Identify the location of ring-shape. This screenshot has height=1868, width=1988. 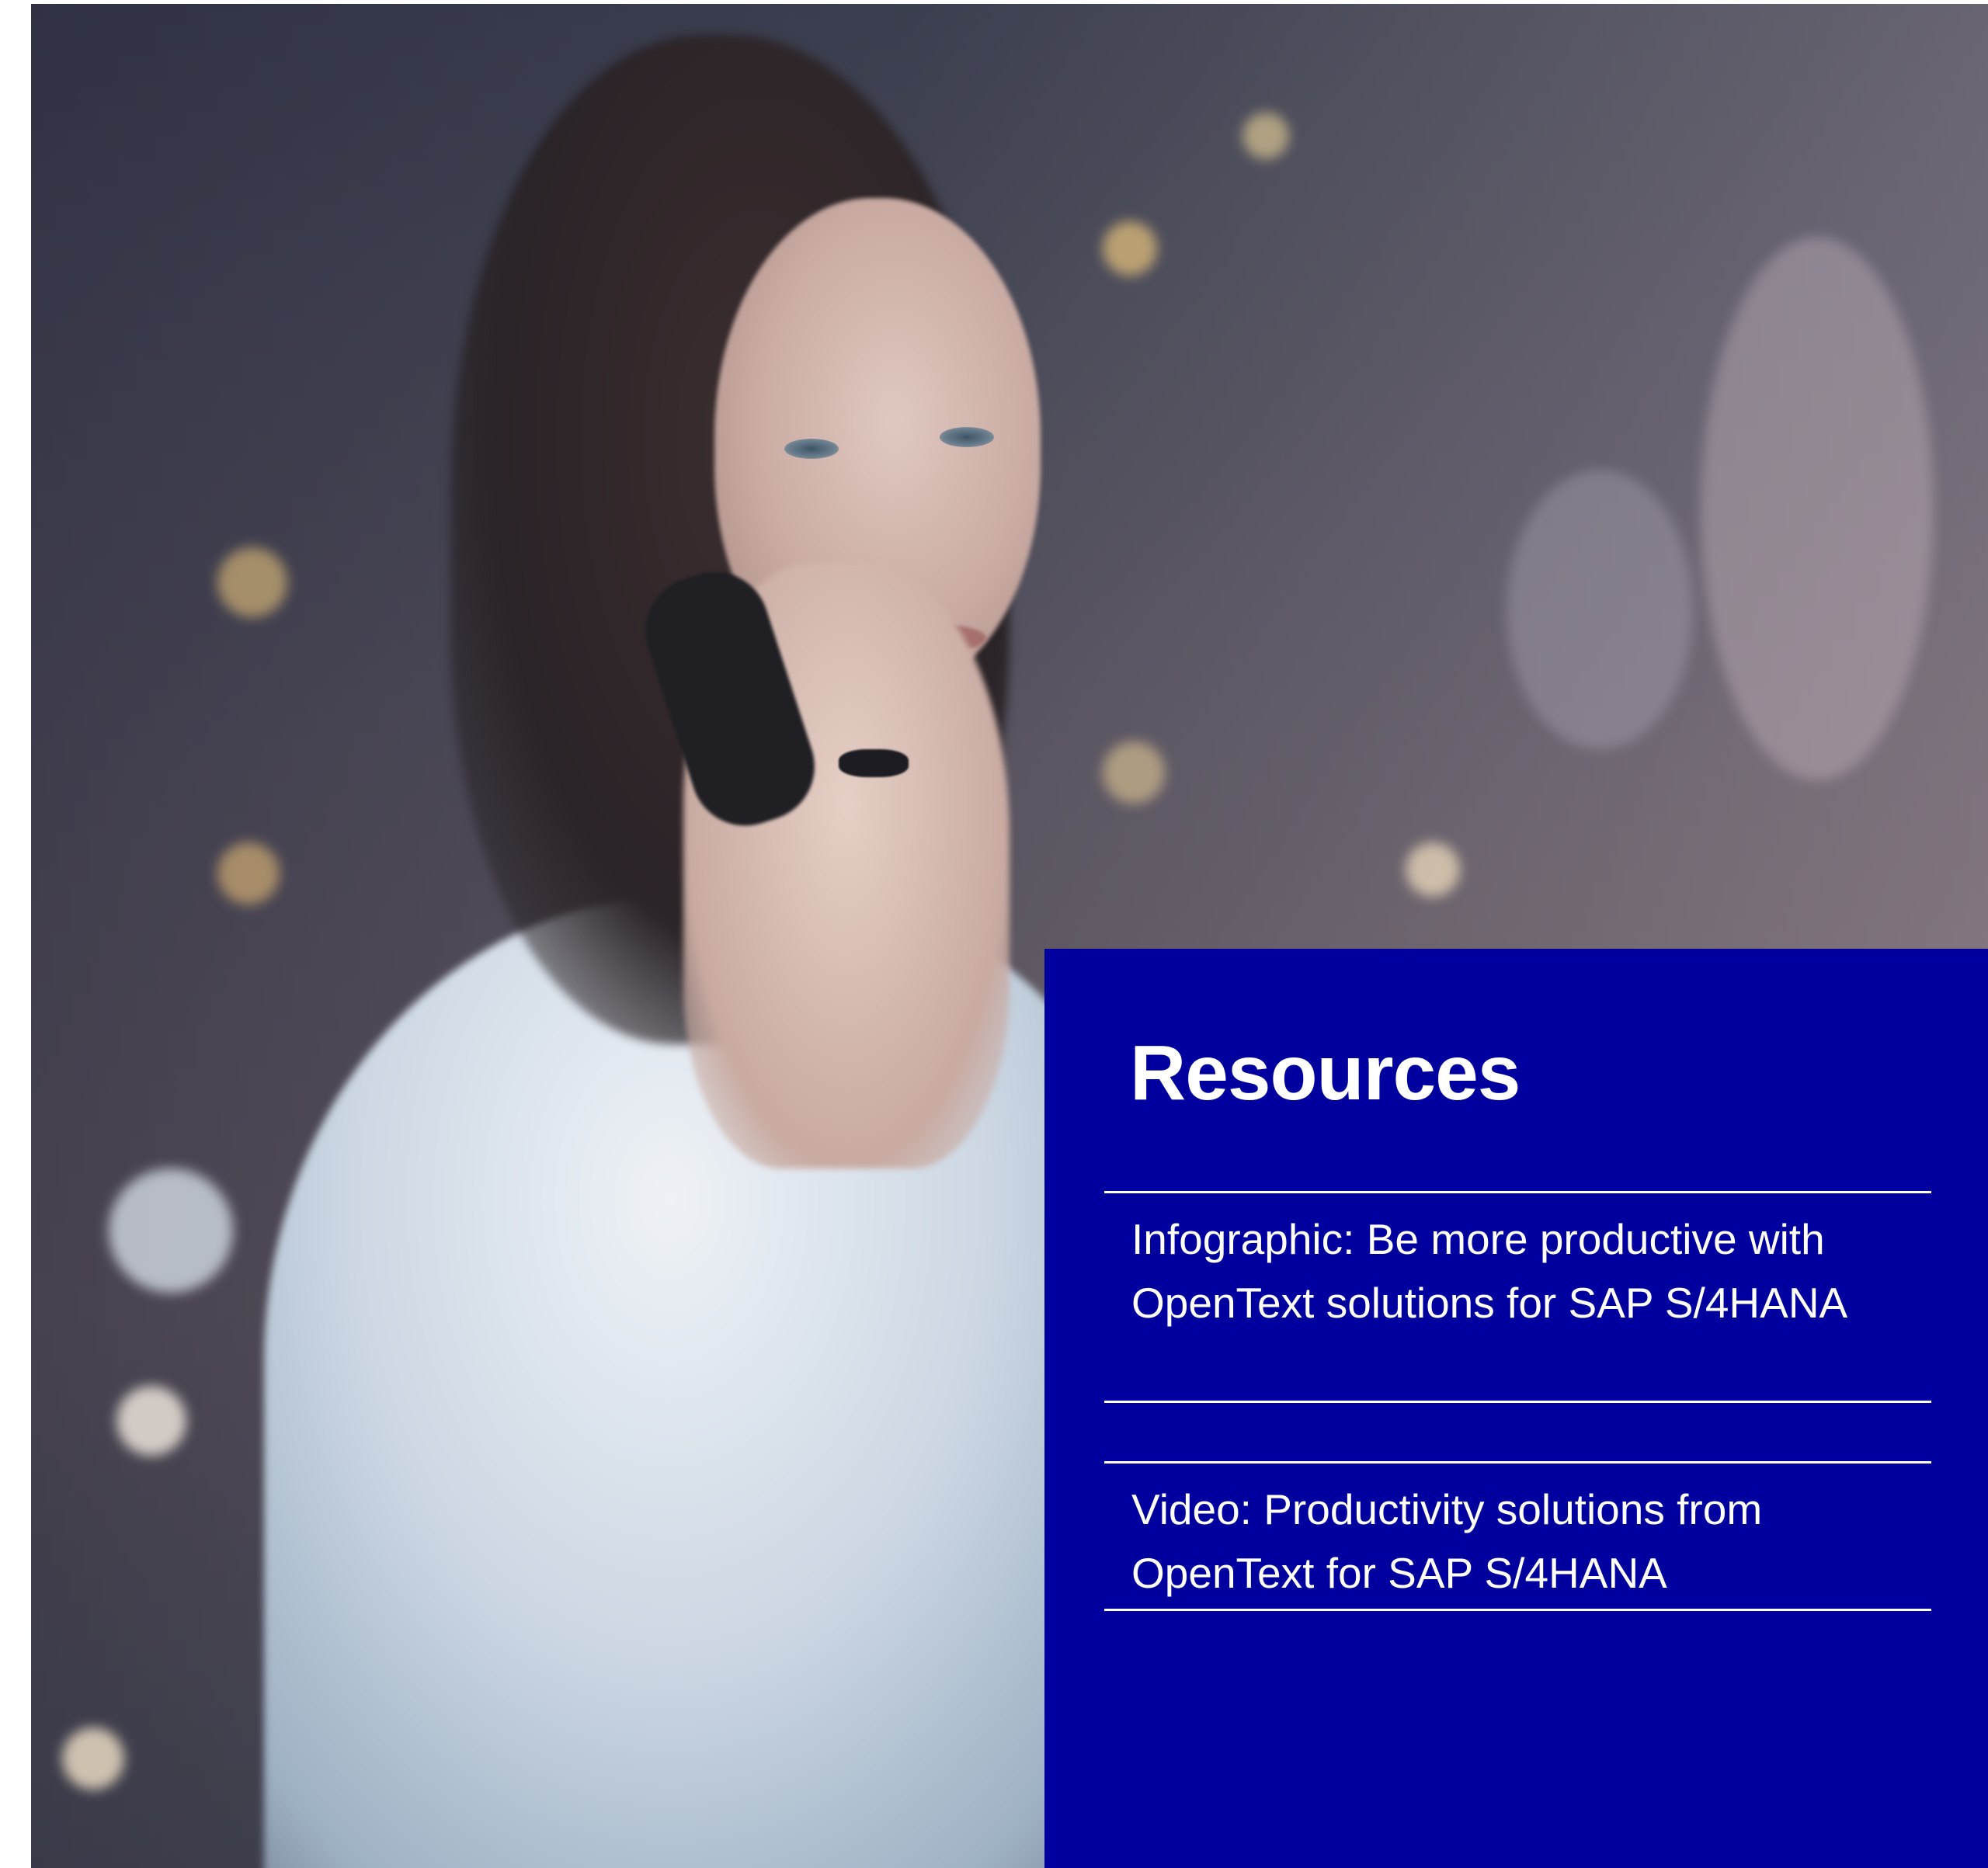
(874, 763).